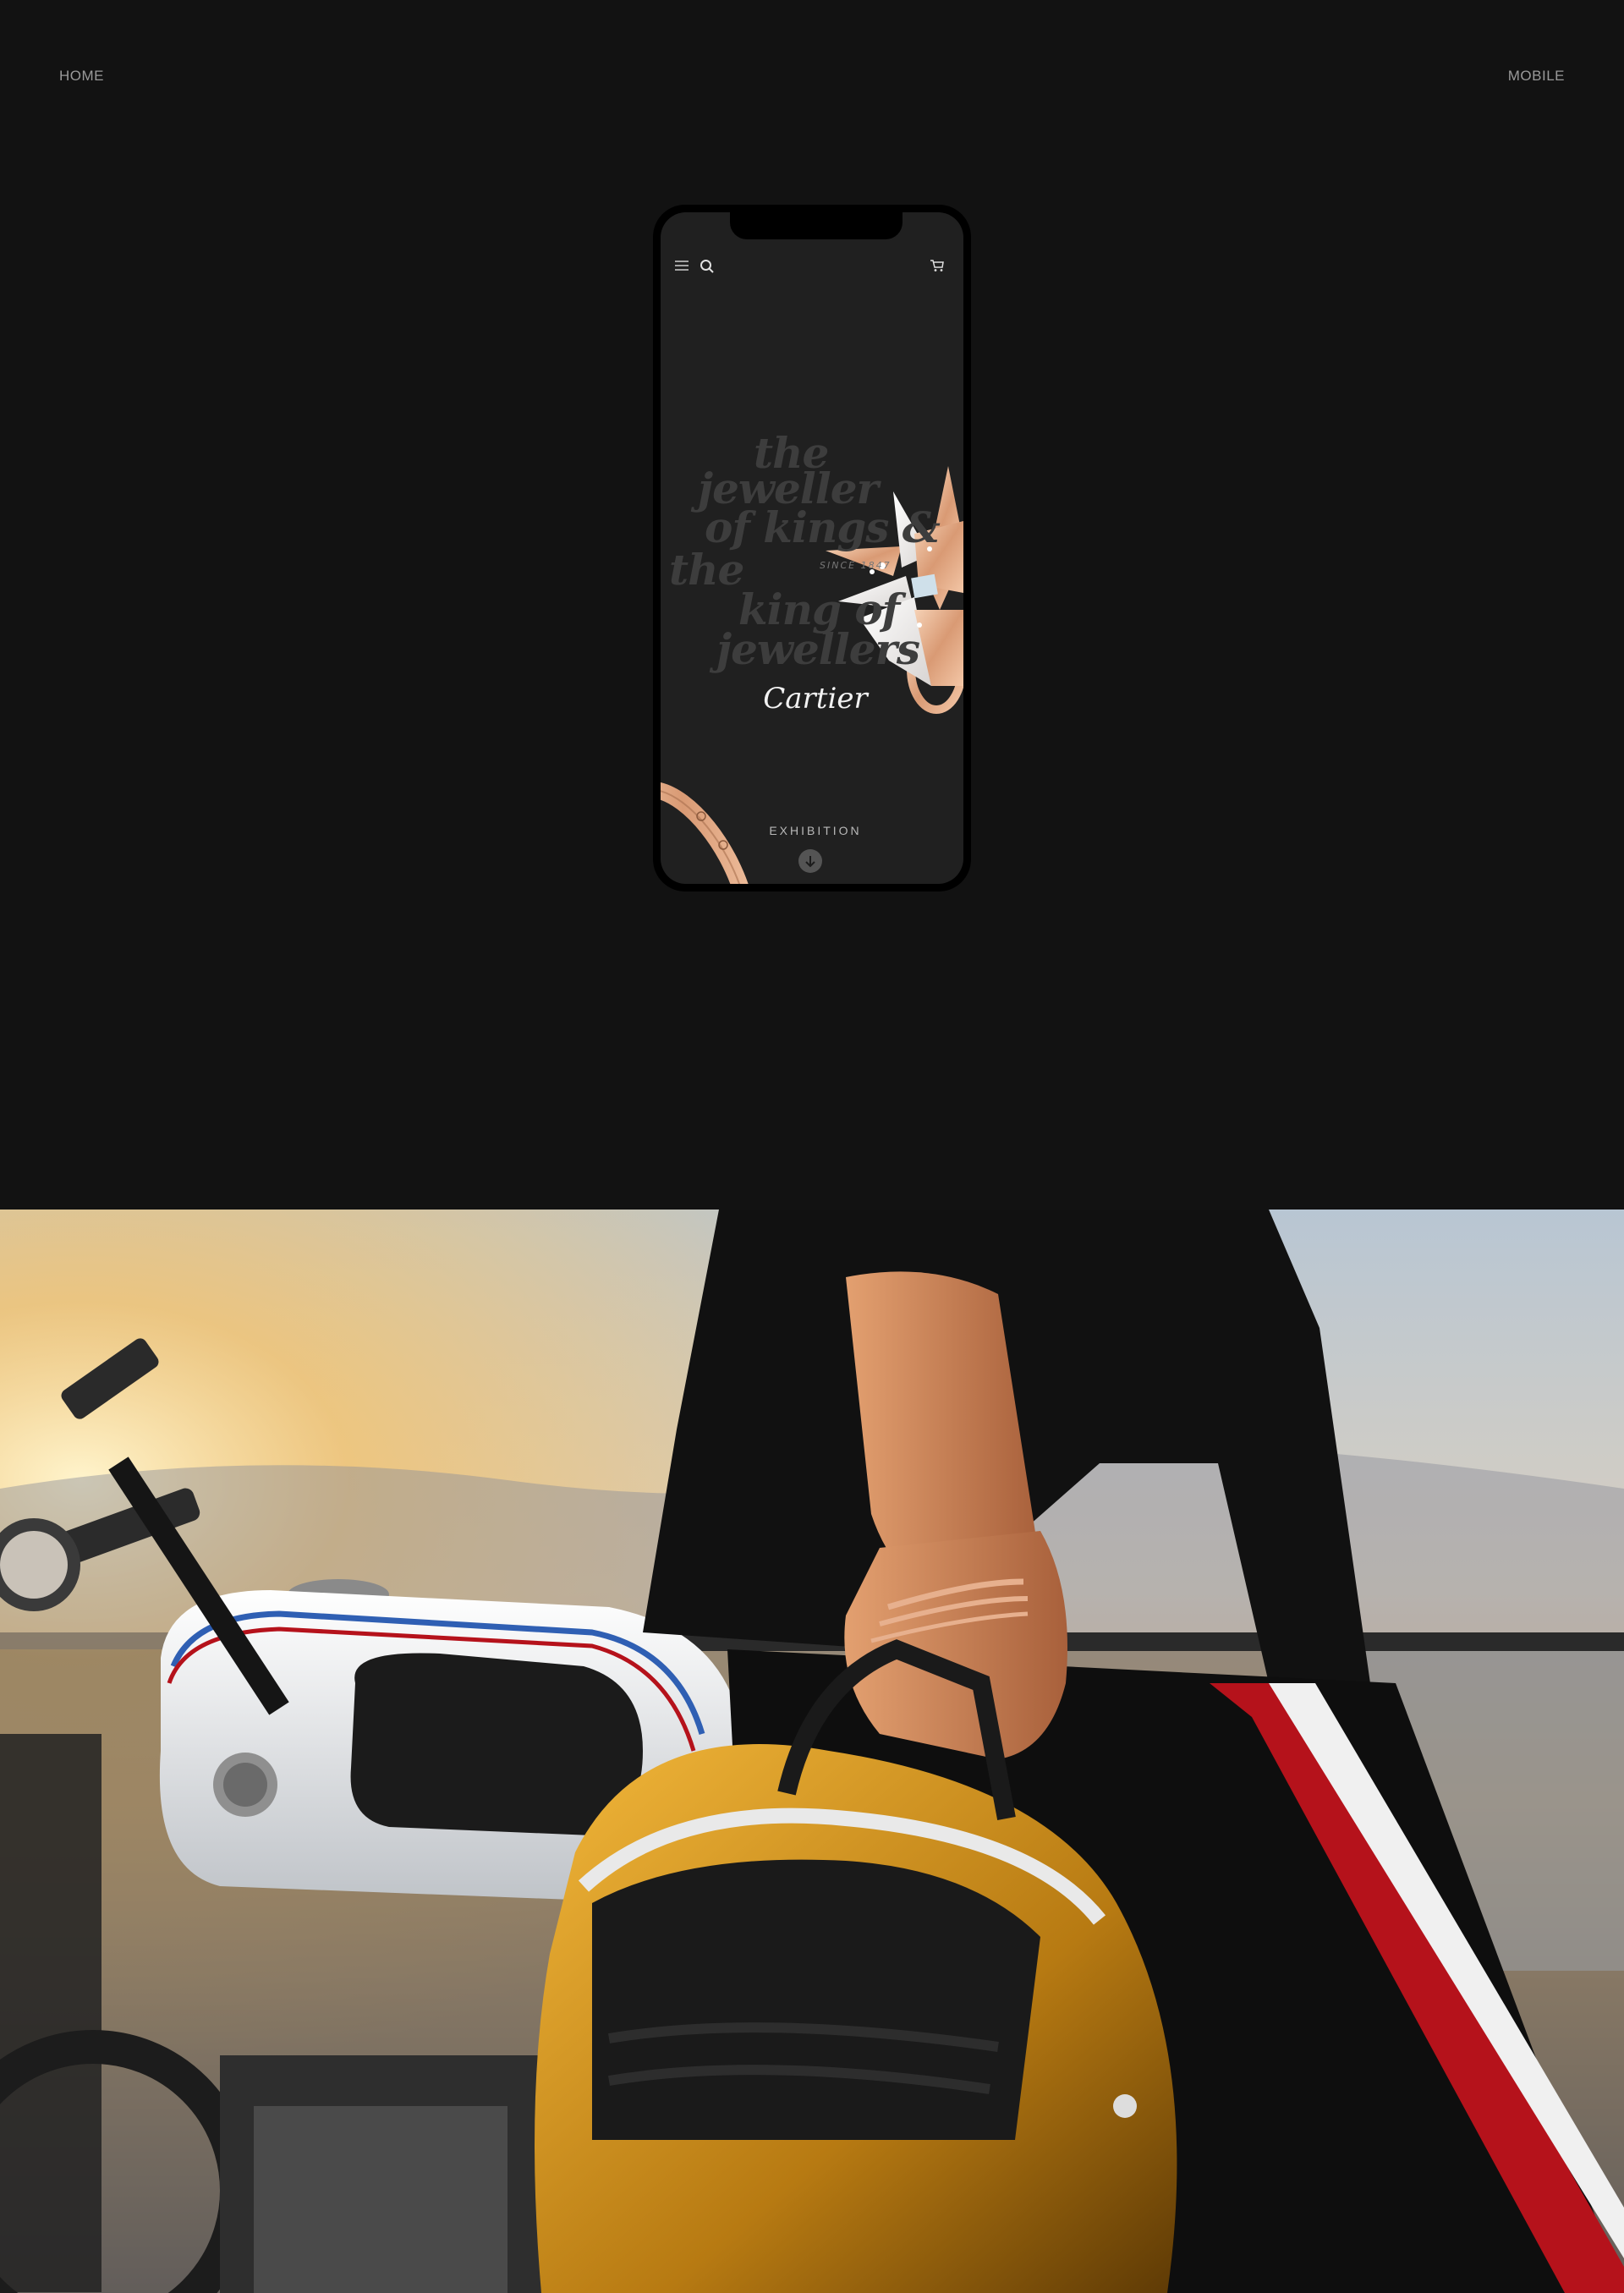 The image size is (1624, 2293). I want to click on scroll-down-button, so click(810, 861).